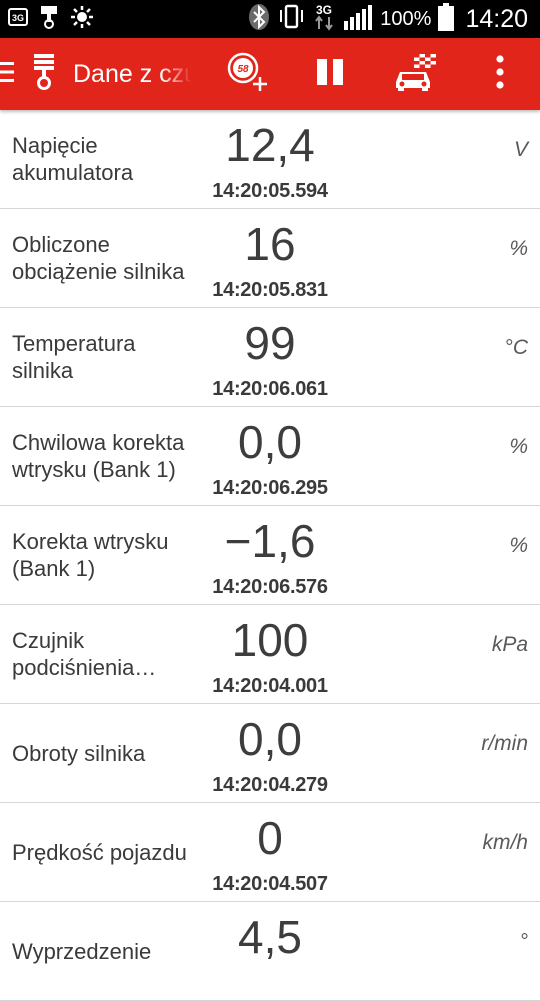 The height and width of the screenshot is (1001, 540). I want to click on more-vert-icon, so click(500, 74).